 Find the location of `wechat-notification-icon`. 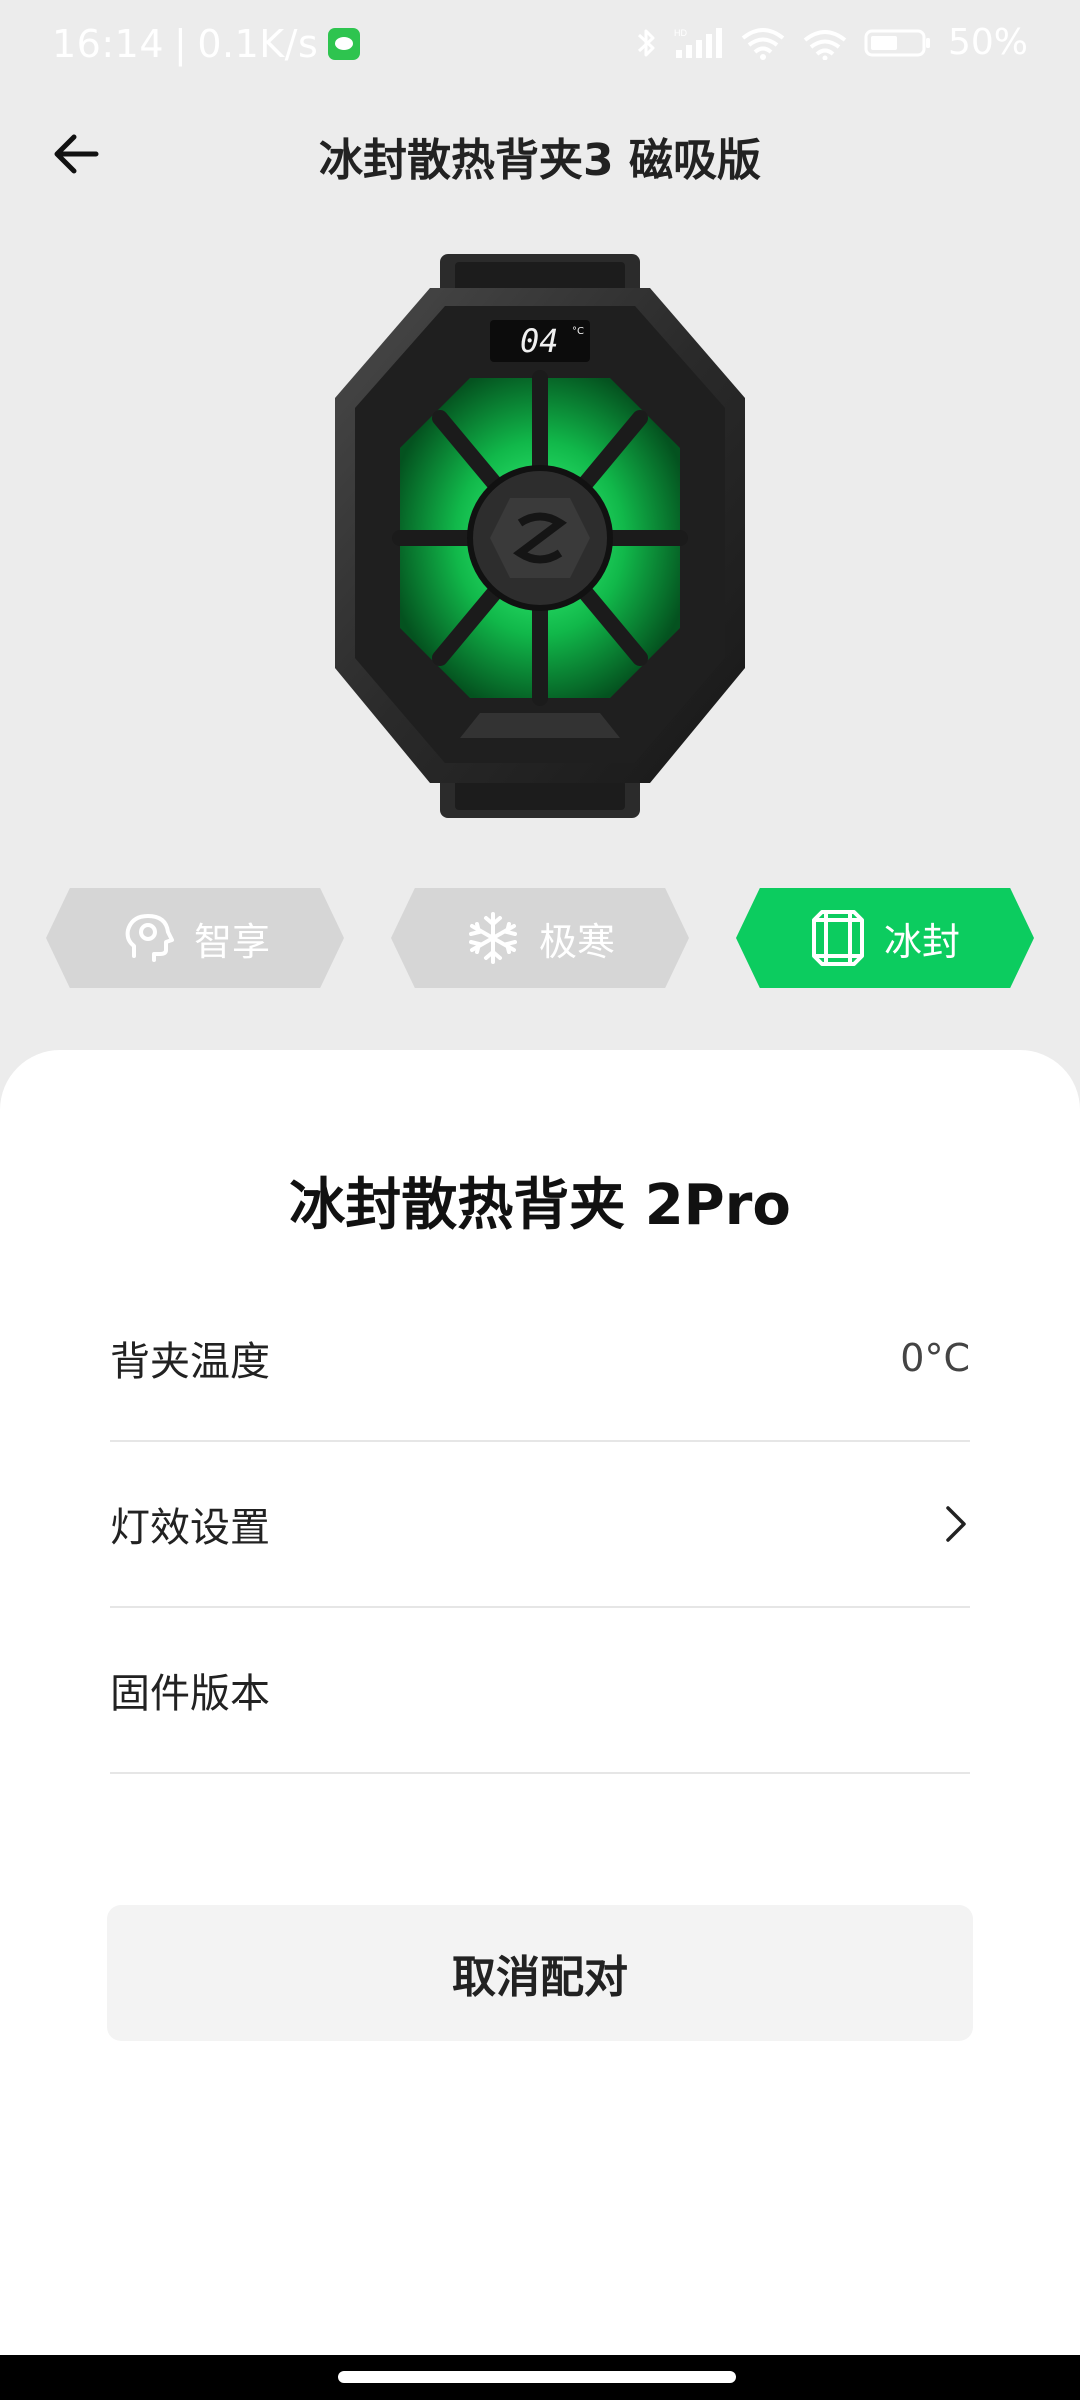

wechat-notification-icon is located at coordinates (344, 44).